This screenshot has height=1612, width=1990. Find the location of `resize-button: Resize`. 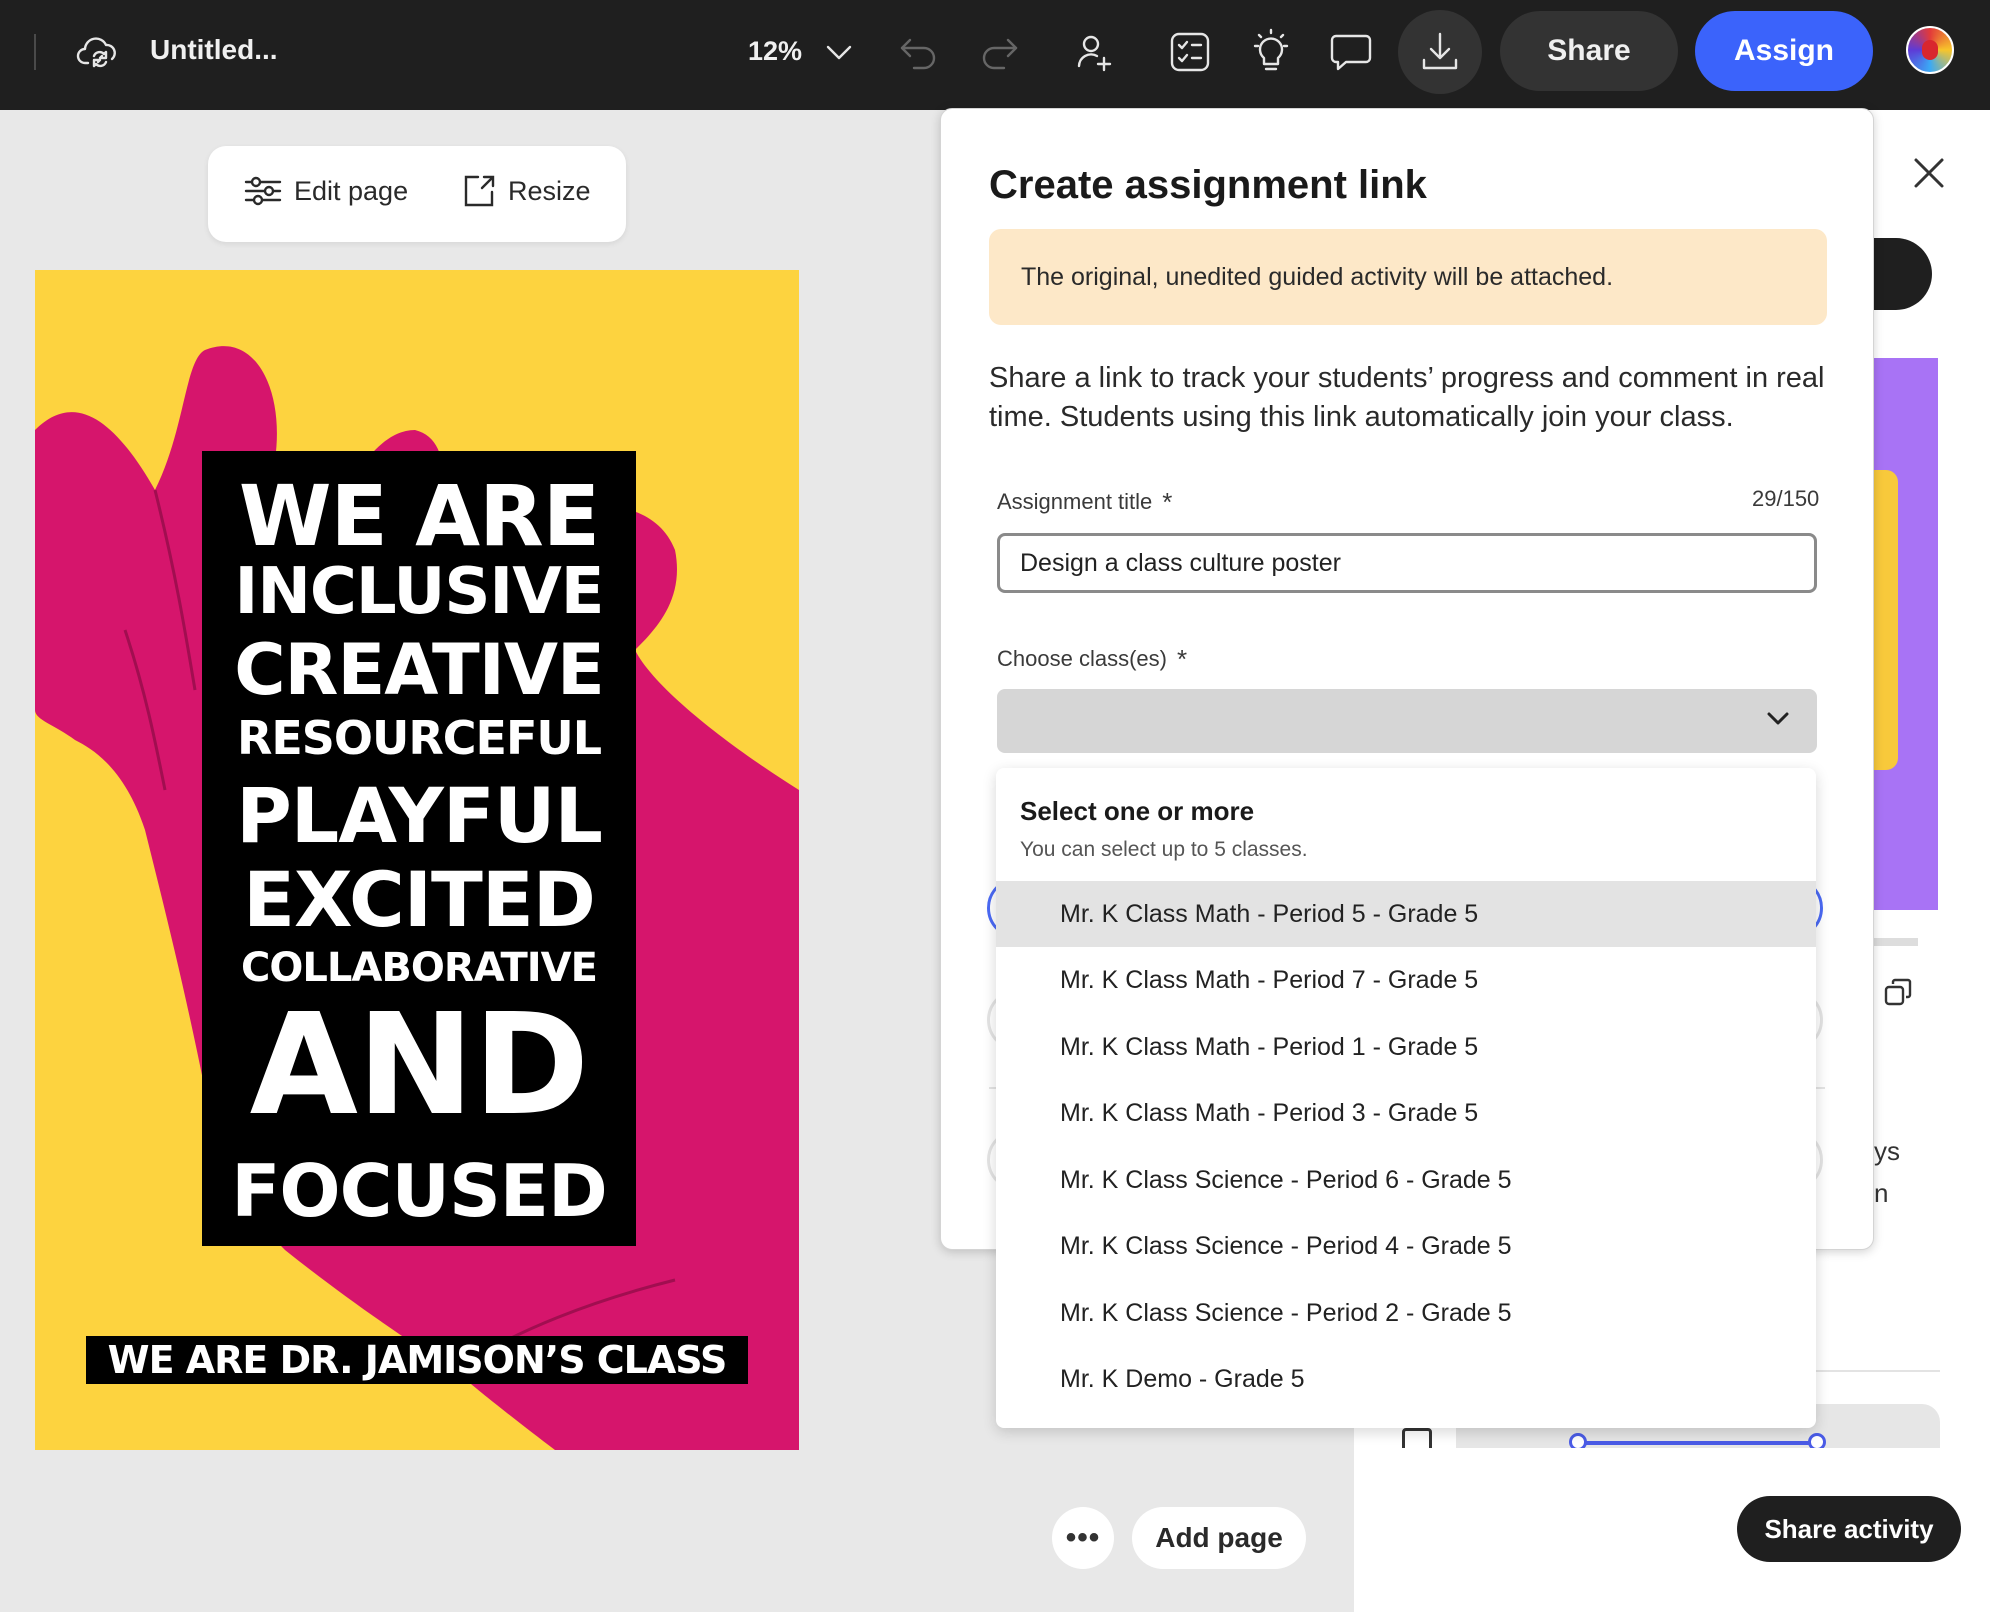

resize-button: Resize is located at coordinates (526, 191).